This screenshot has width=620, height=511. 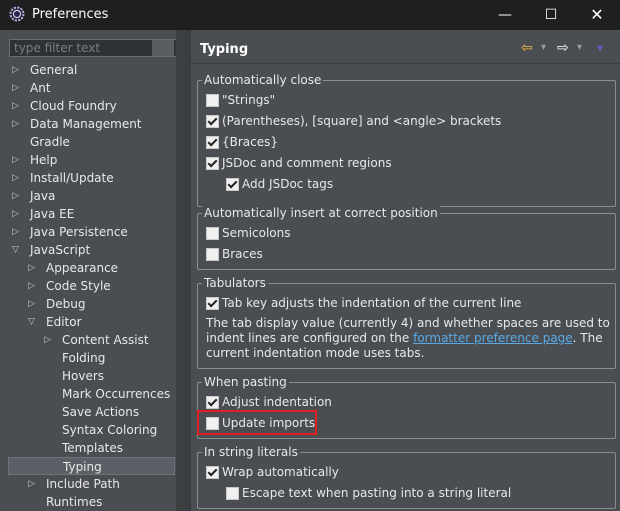 I want to click on tree-item-label: Ant, so click(x=40, y=88).